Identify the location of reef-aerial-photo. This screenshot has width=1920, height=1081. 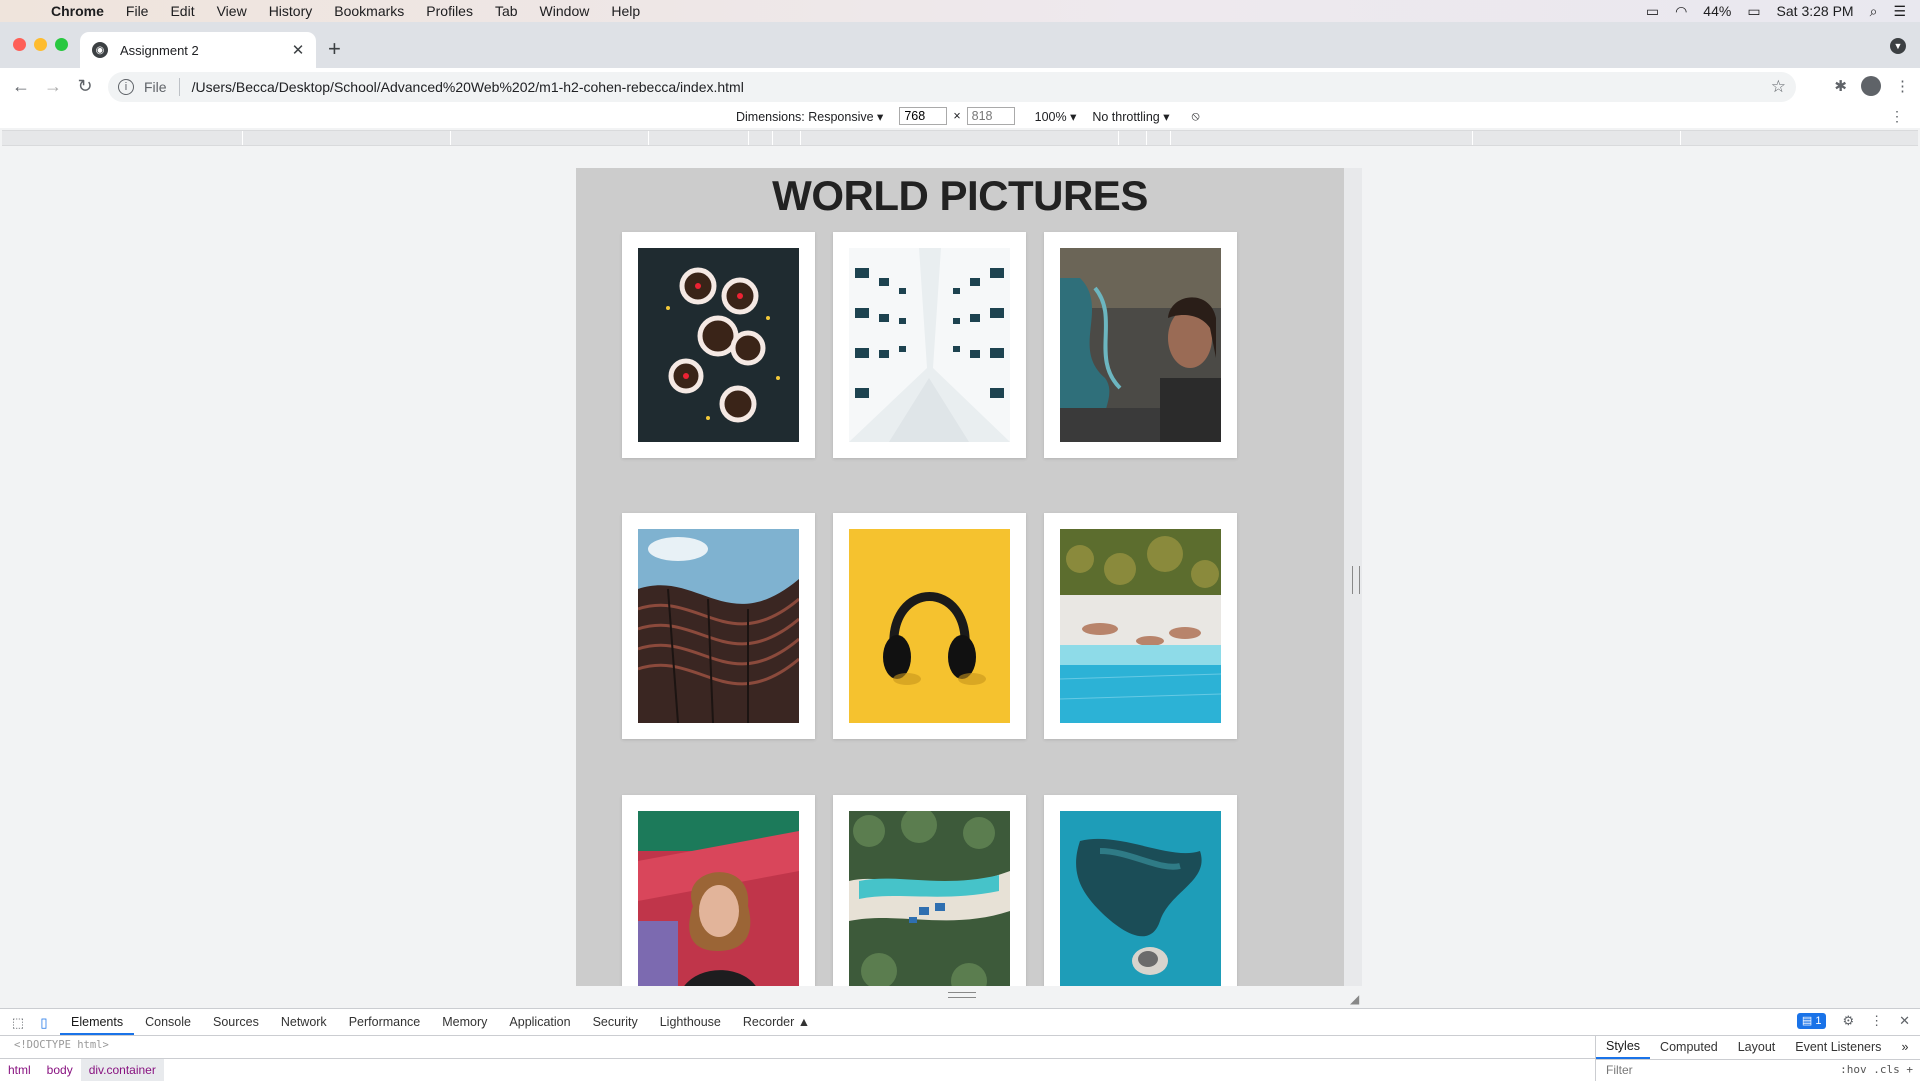
(1140, 898).